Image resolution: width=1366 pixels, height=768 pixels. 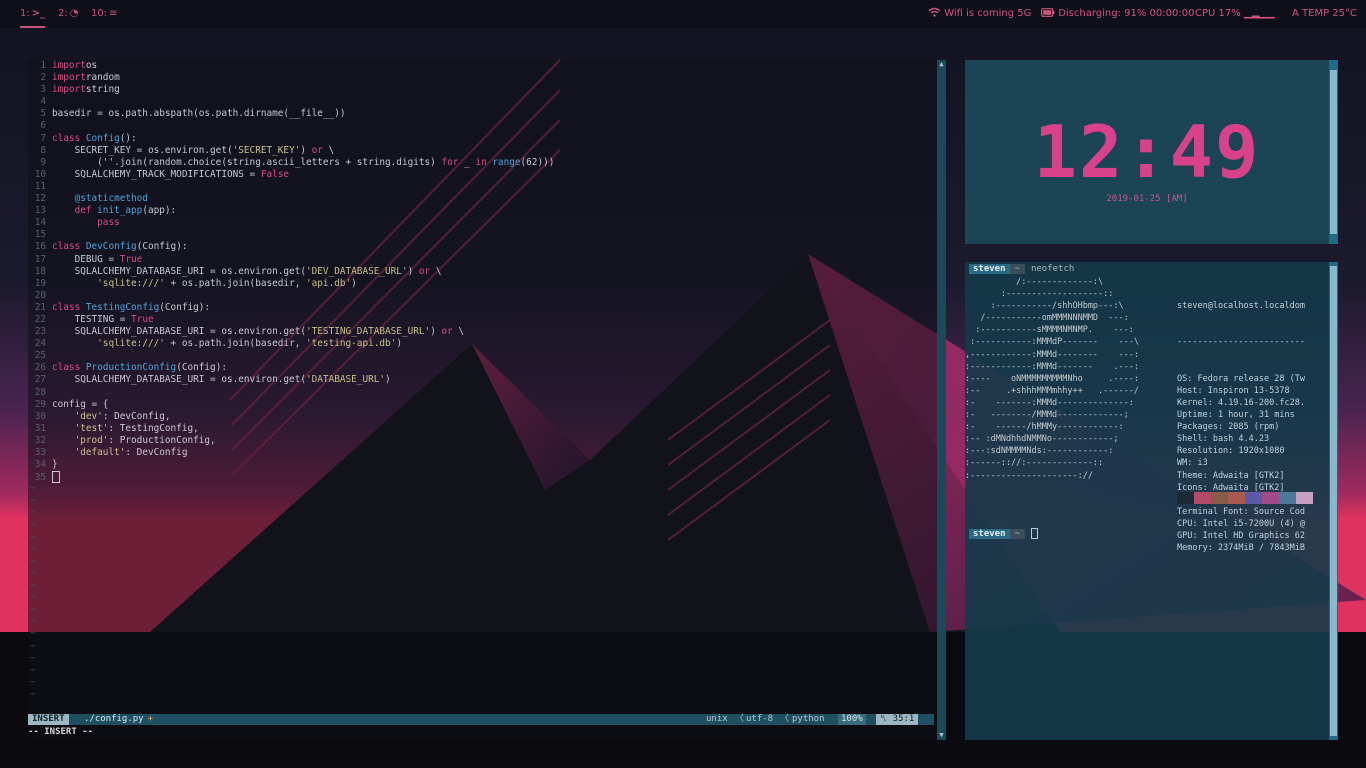 I want to click on code-line: 4, so click(x=483, y=102).